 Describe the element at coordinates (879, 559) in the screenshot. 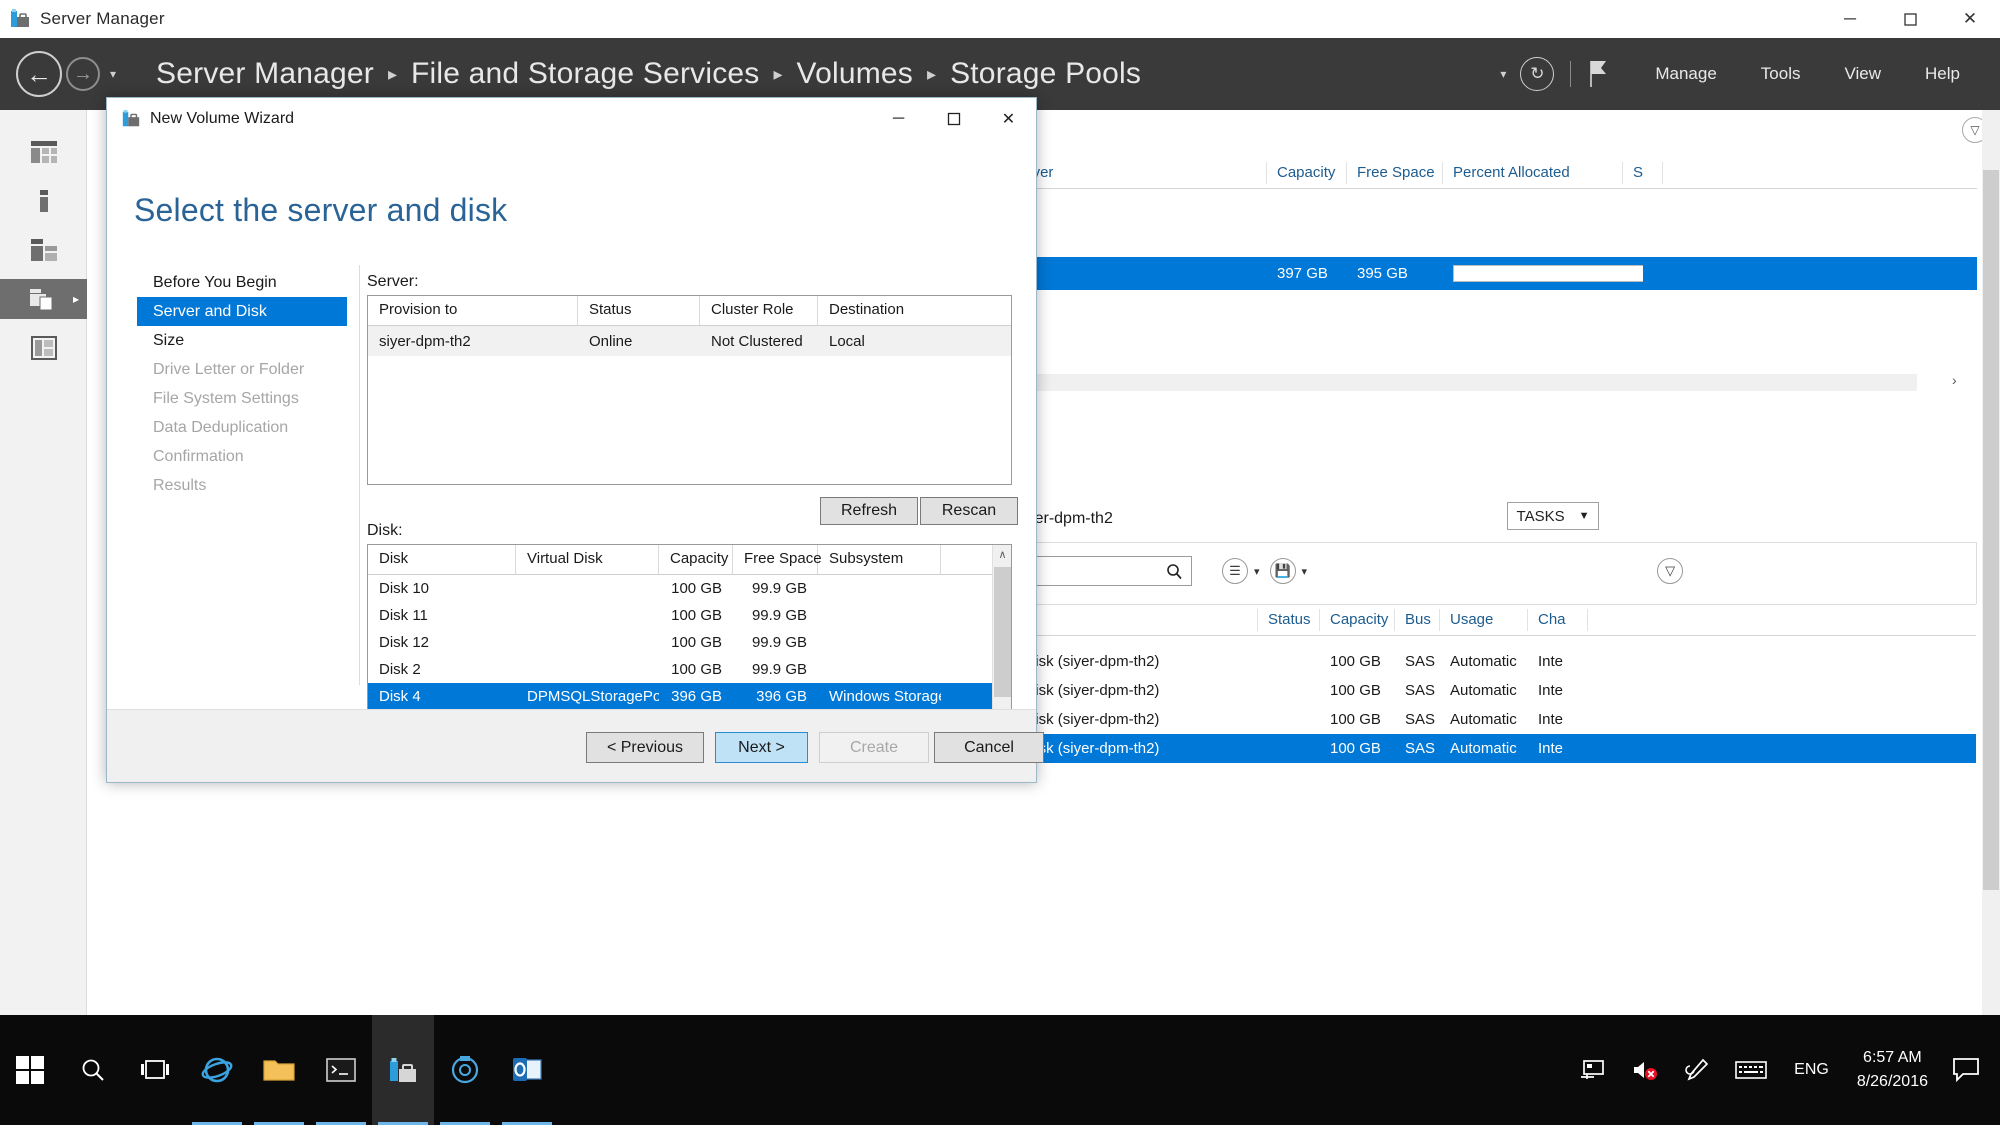

I see `column-subsystem: Subsystem` at that location.